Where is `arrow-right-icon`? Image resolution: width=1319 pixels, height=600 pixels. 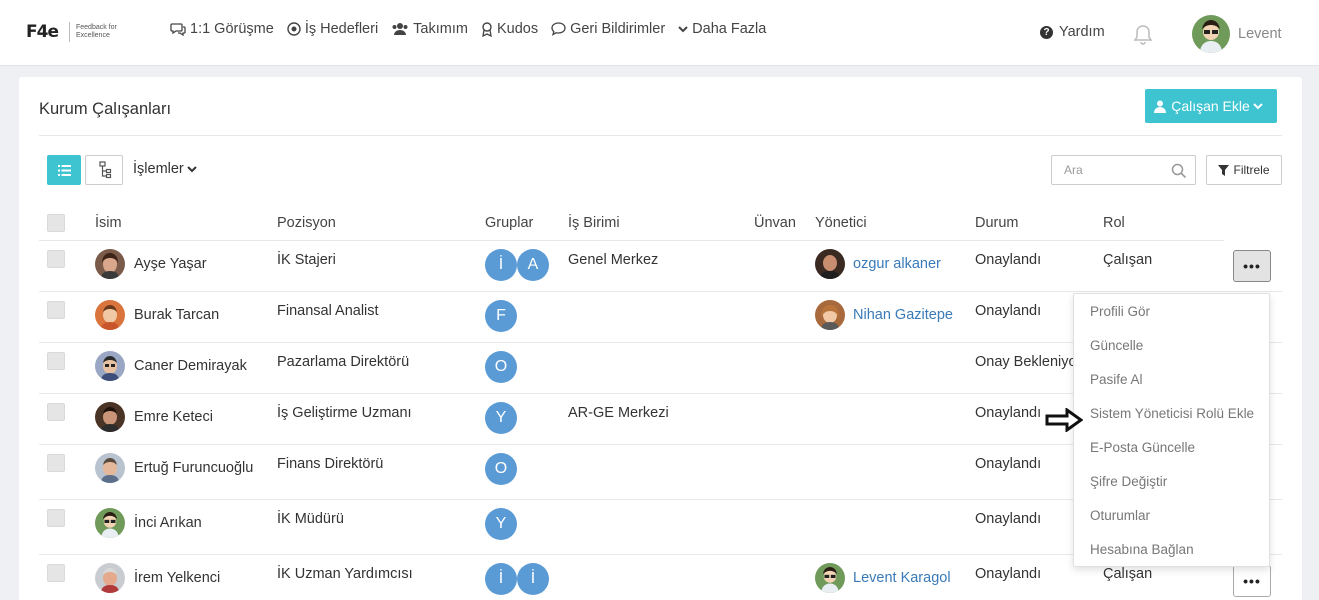
arrow-right-icon is located at coordinates (1064, 420).